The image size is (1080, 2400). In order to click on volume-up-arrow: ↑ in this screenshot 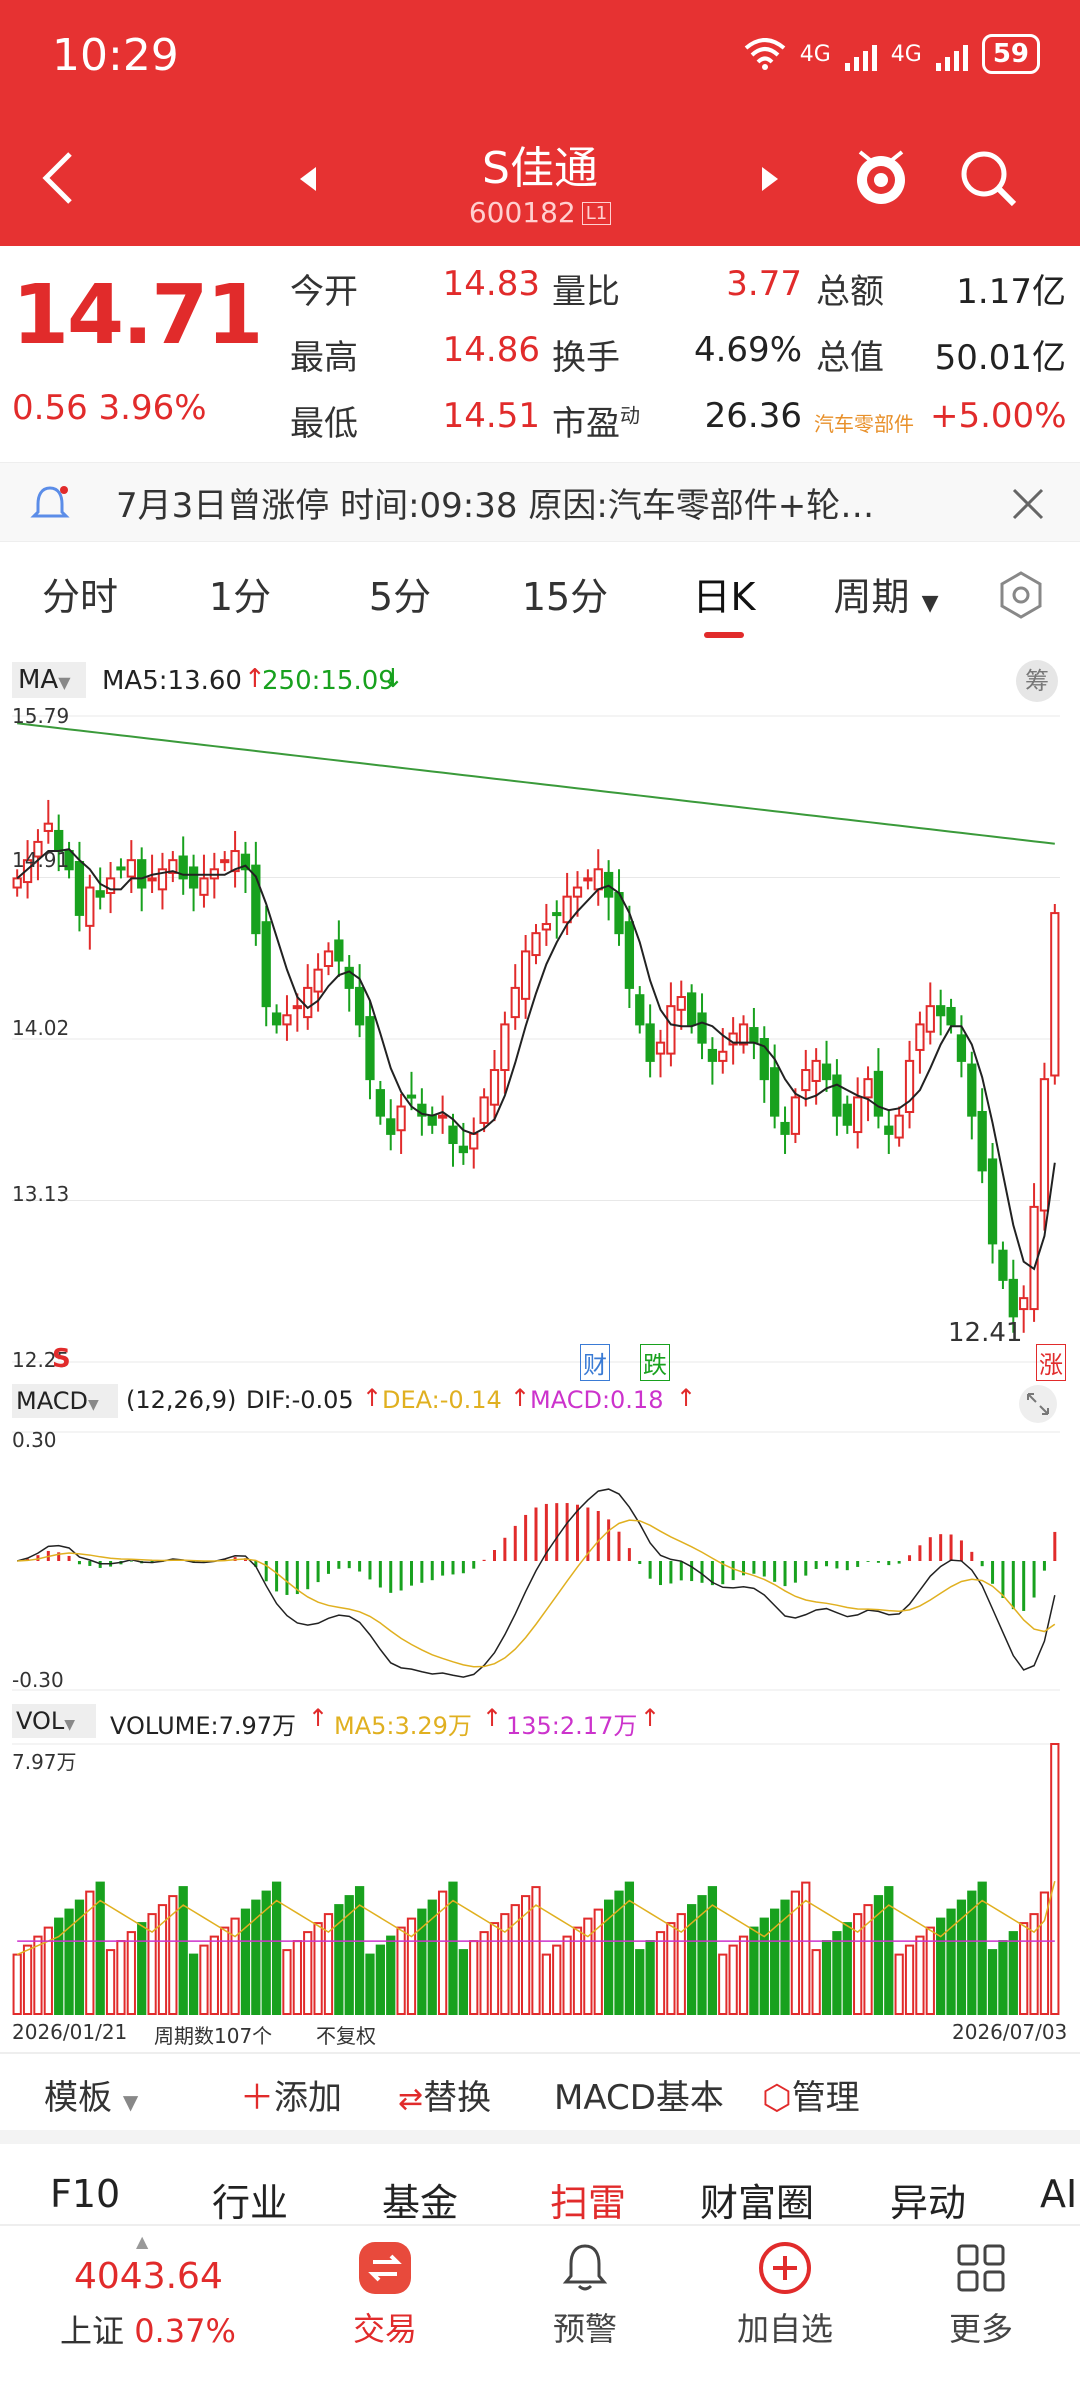, I will do `click(318, 1718)`.